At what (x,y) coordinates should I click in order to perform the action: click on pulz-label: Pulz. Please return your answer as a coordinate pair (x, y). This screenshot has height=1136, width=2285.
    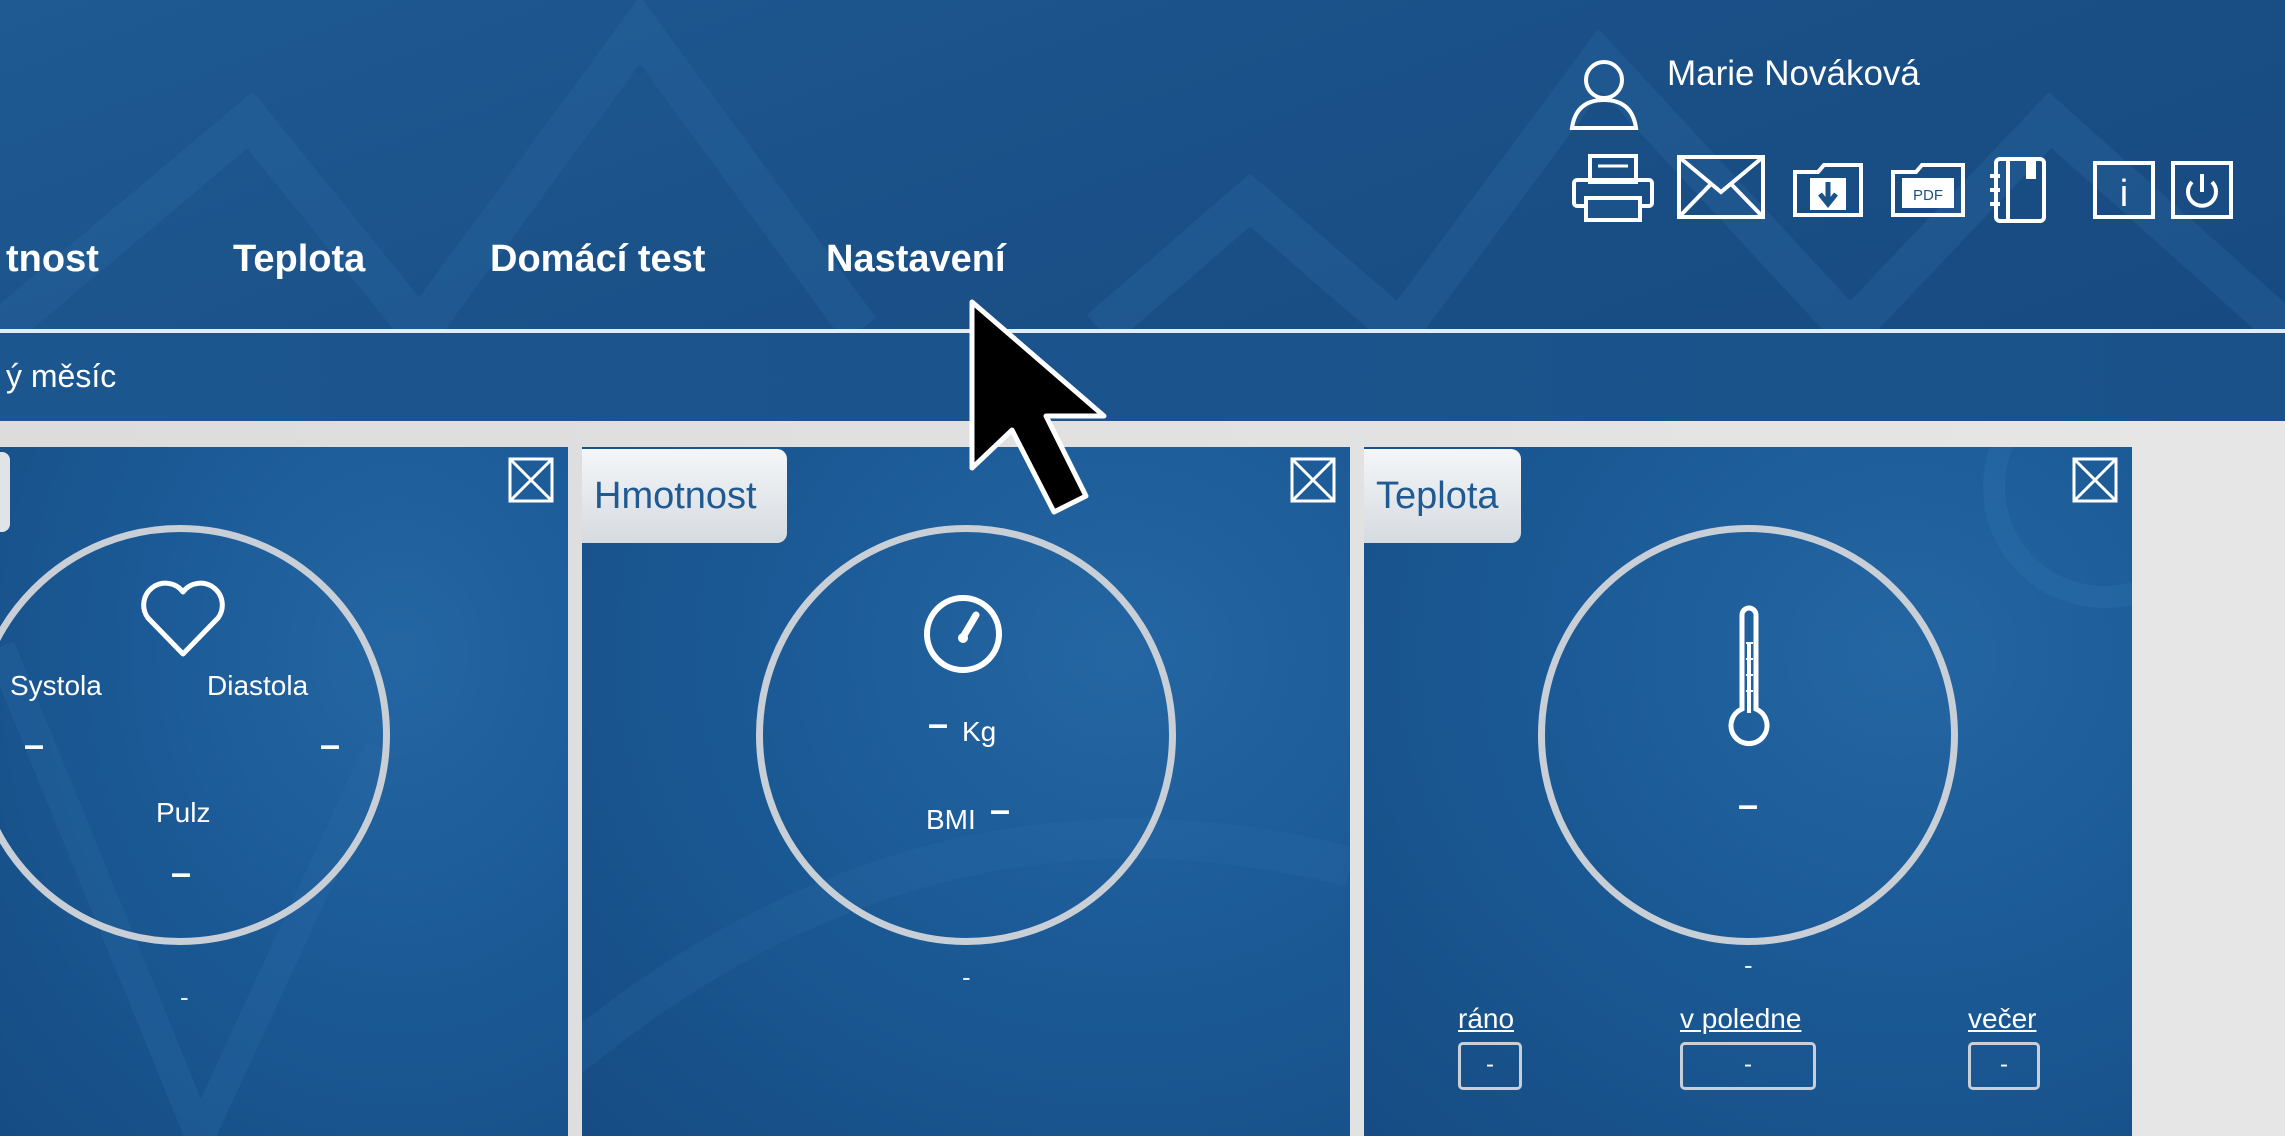
    Looking at the image, I should click on (183, 812).